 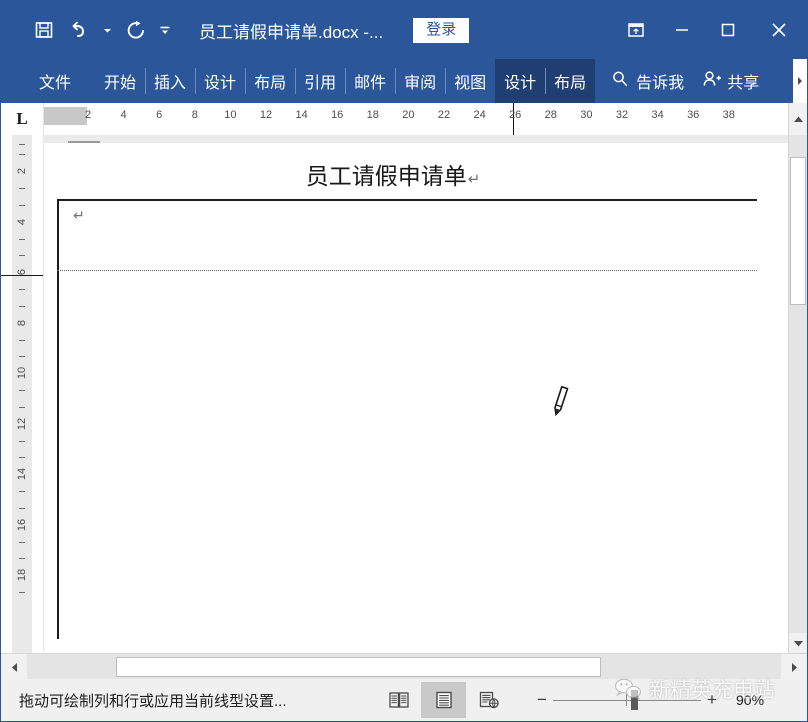 What do you see at coordinates (586, 115) in the screenshot?
I see `hruler-tick-label: 30` at bounding box center [586, 115].